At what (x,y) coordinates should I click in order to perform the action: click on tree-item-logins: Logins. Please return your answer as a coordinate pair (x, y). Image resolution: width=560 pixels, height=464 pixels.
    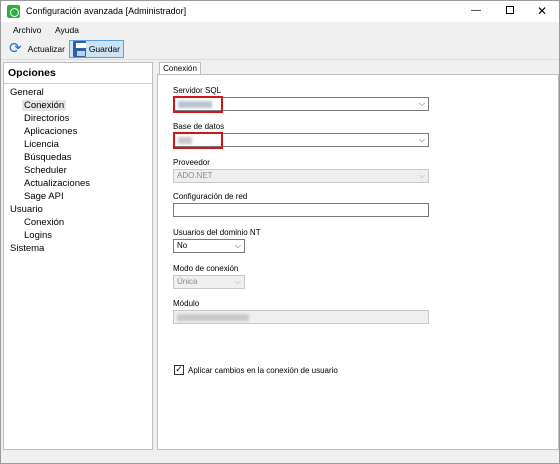
    Looking at the image, I should click on (38, 235).